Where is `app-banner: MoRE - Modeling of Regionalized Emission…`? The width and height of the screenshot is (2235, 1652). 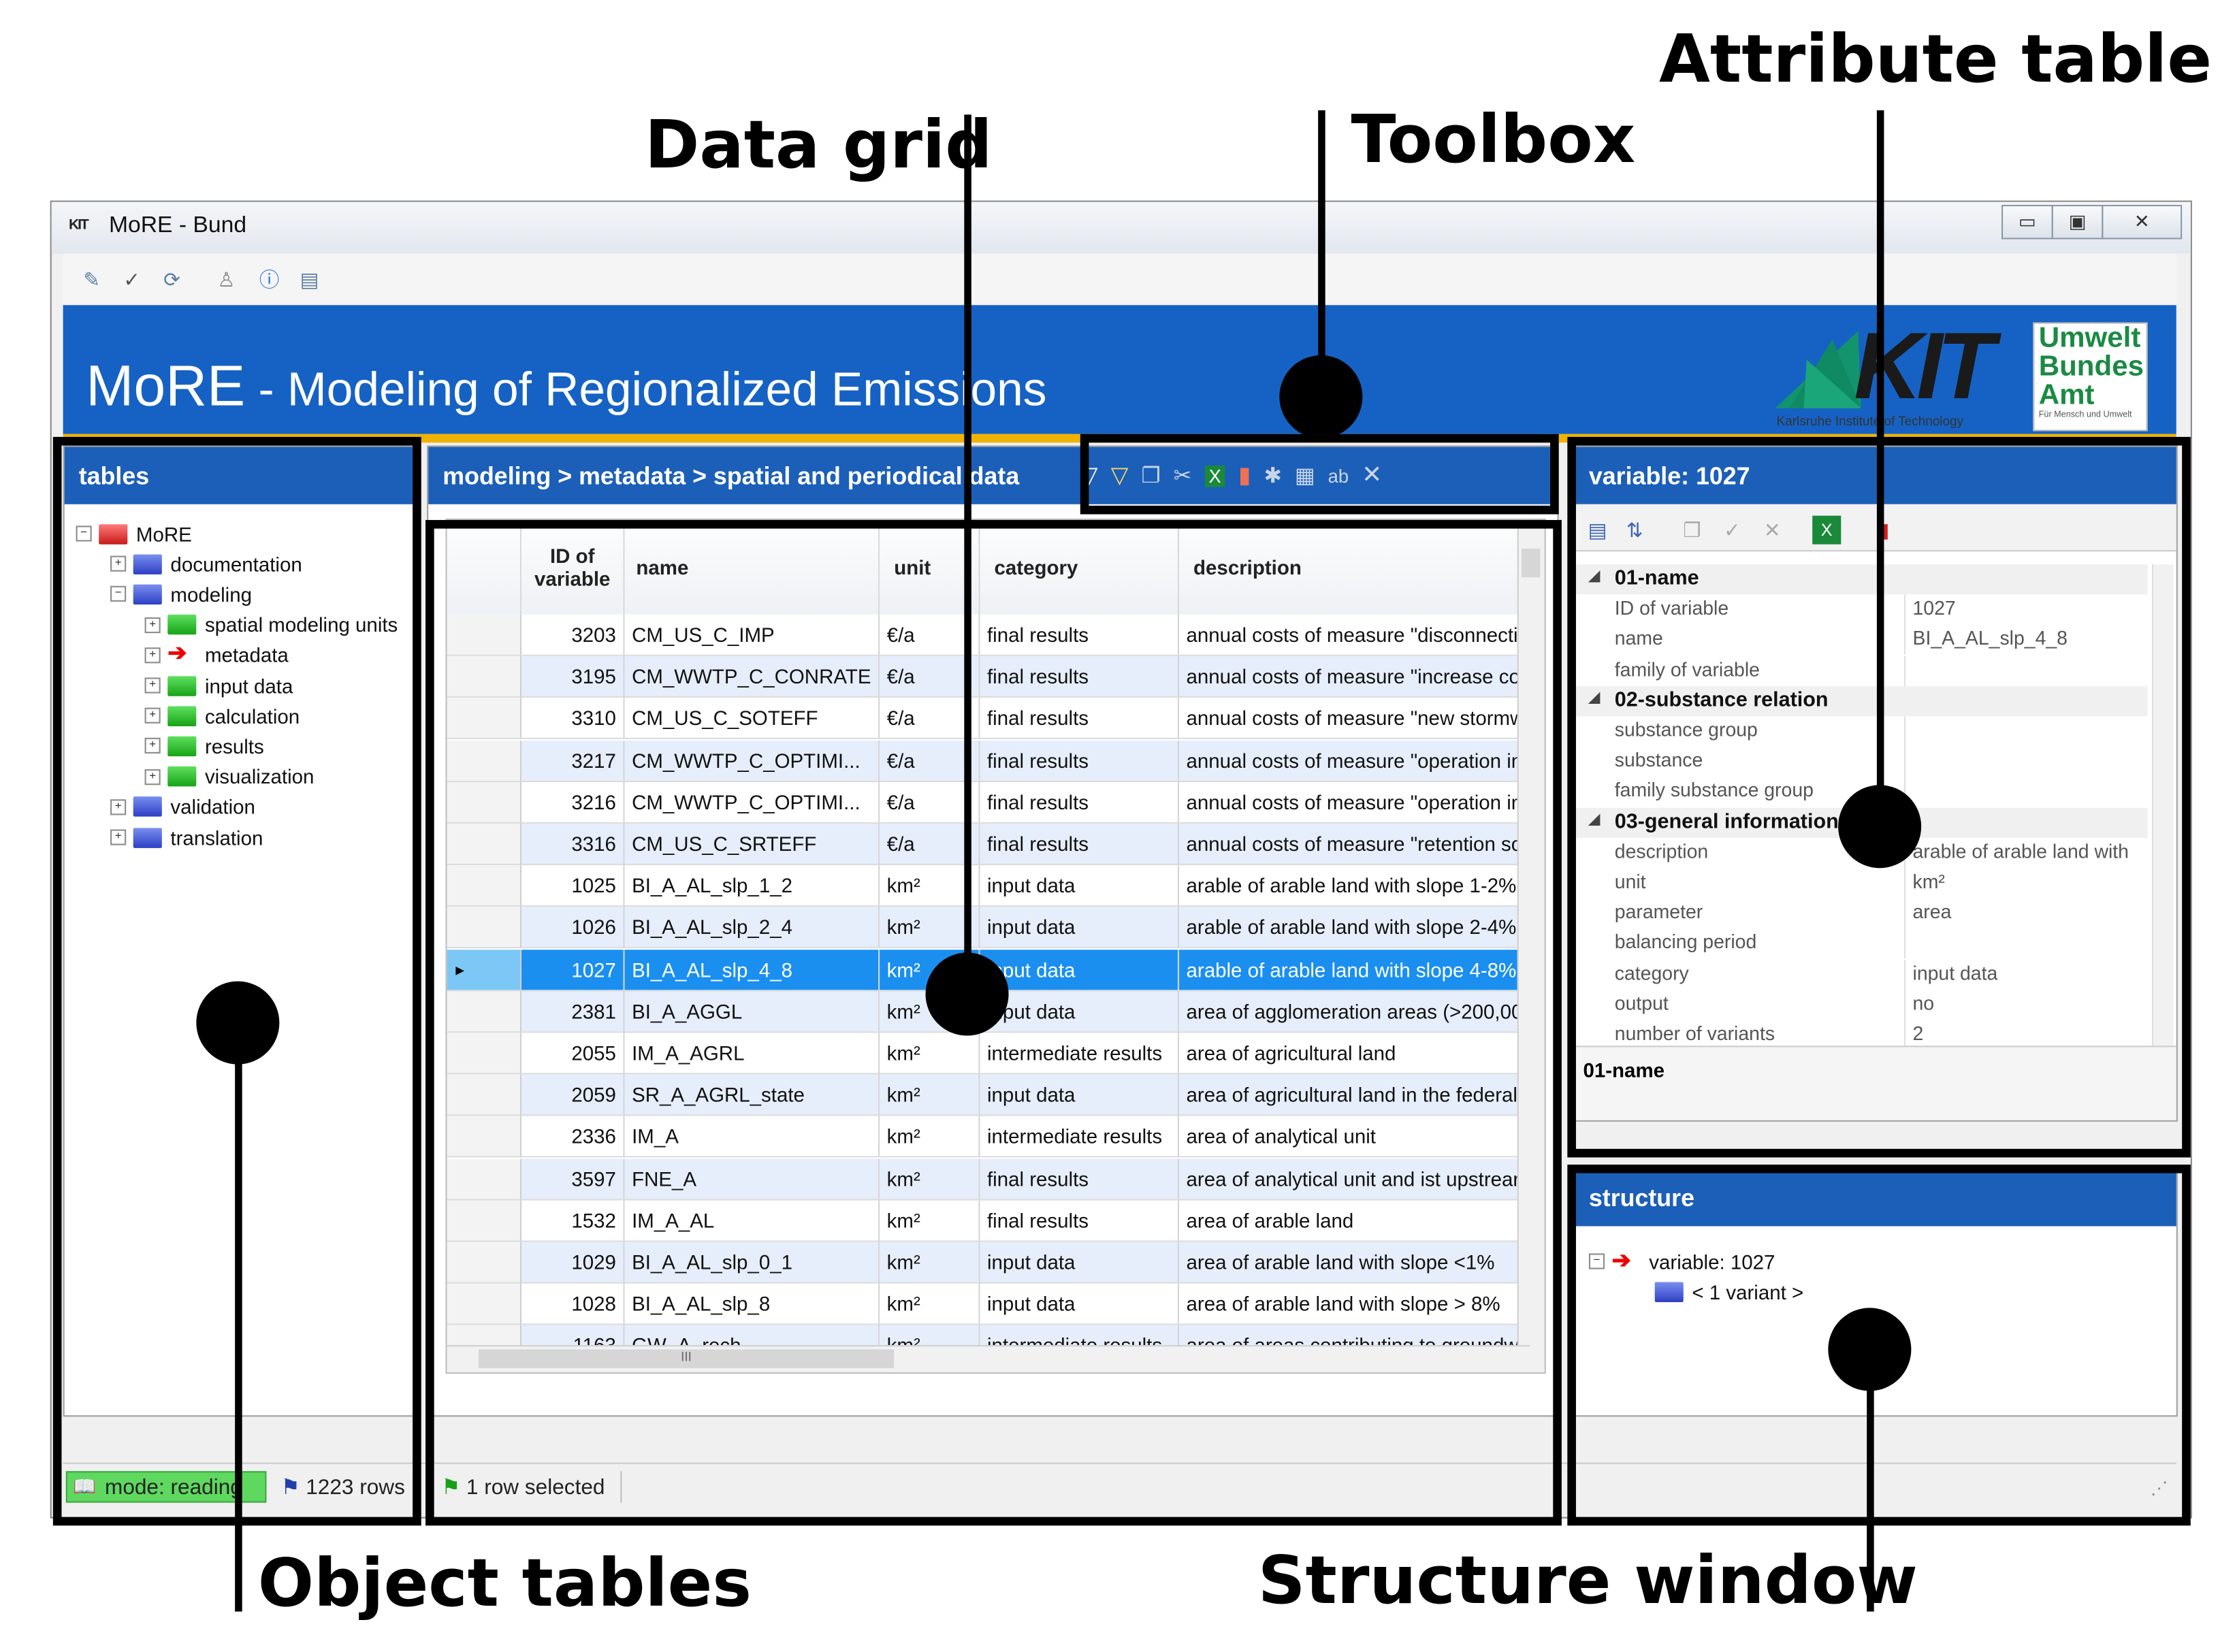
app-banner: MoRE - Modeling of Regionalized Emission… is located at coordinates (1119, 369).